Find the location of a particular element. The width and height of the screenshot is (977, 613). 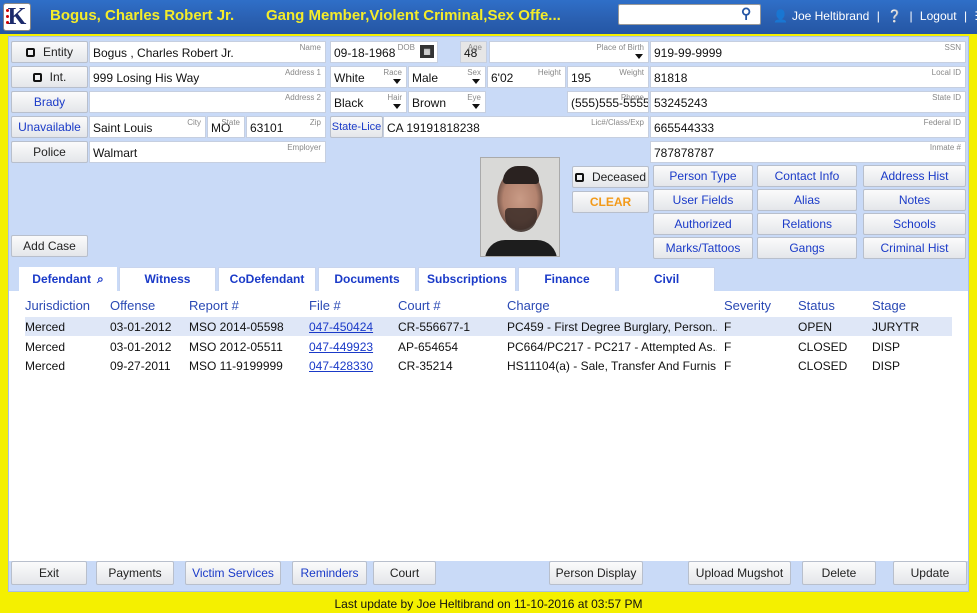

table-cell: 03-01-2012 is located at coordinates (141, 346).